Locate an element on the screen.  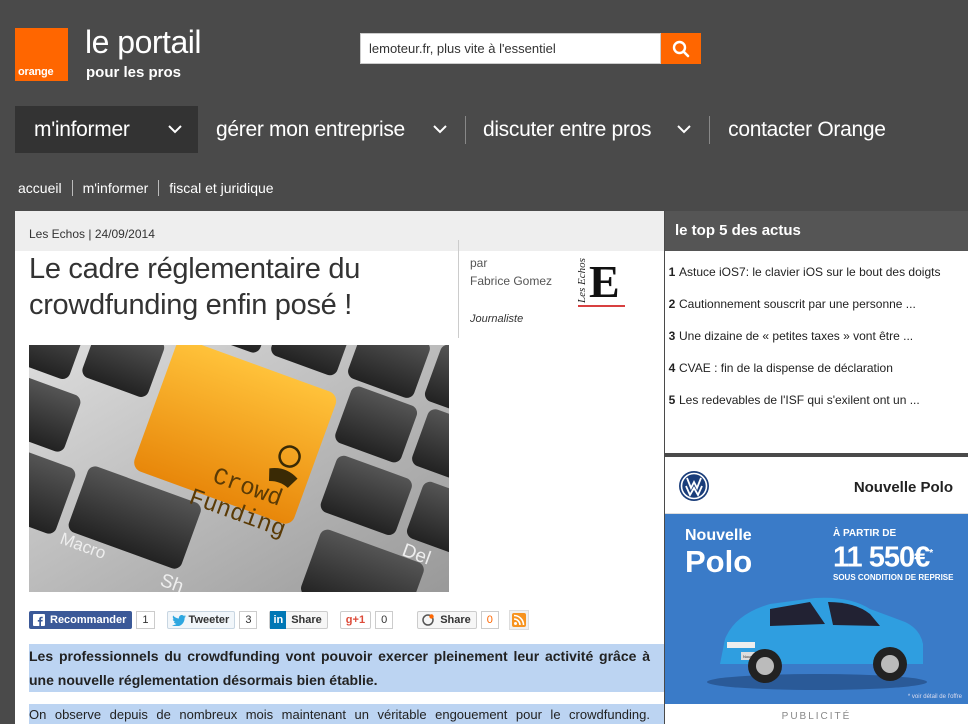
twitter-label: Tweeter is located at coordinates (209, 620).